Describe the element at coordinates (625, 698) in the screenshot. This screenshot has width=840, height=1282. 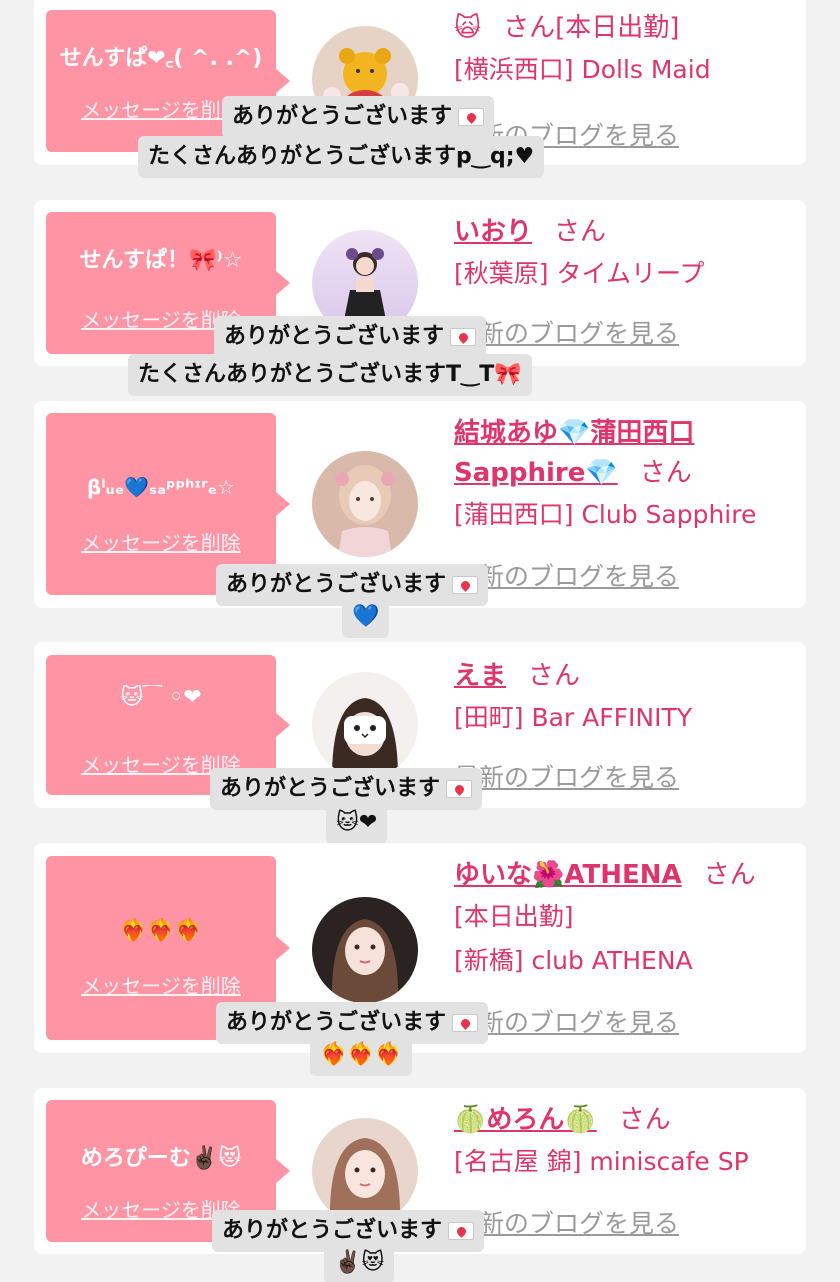
I see `cast-info: えま さん [田町] Bar AFFINITY` at that location.